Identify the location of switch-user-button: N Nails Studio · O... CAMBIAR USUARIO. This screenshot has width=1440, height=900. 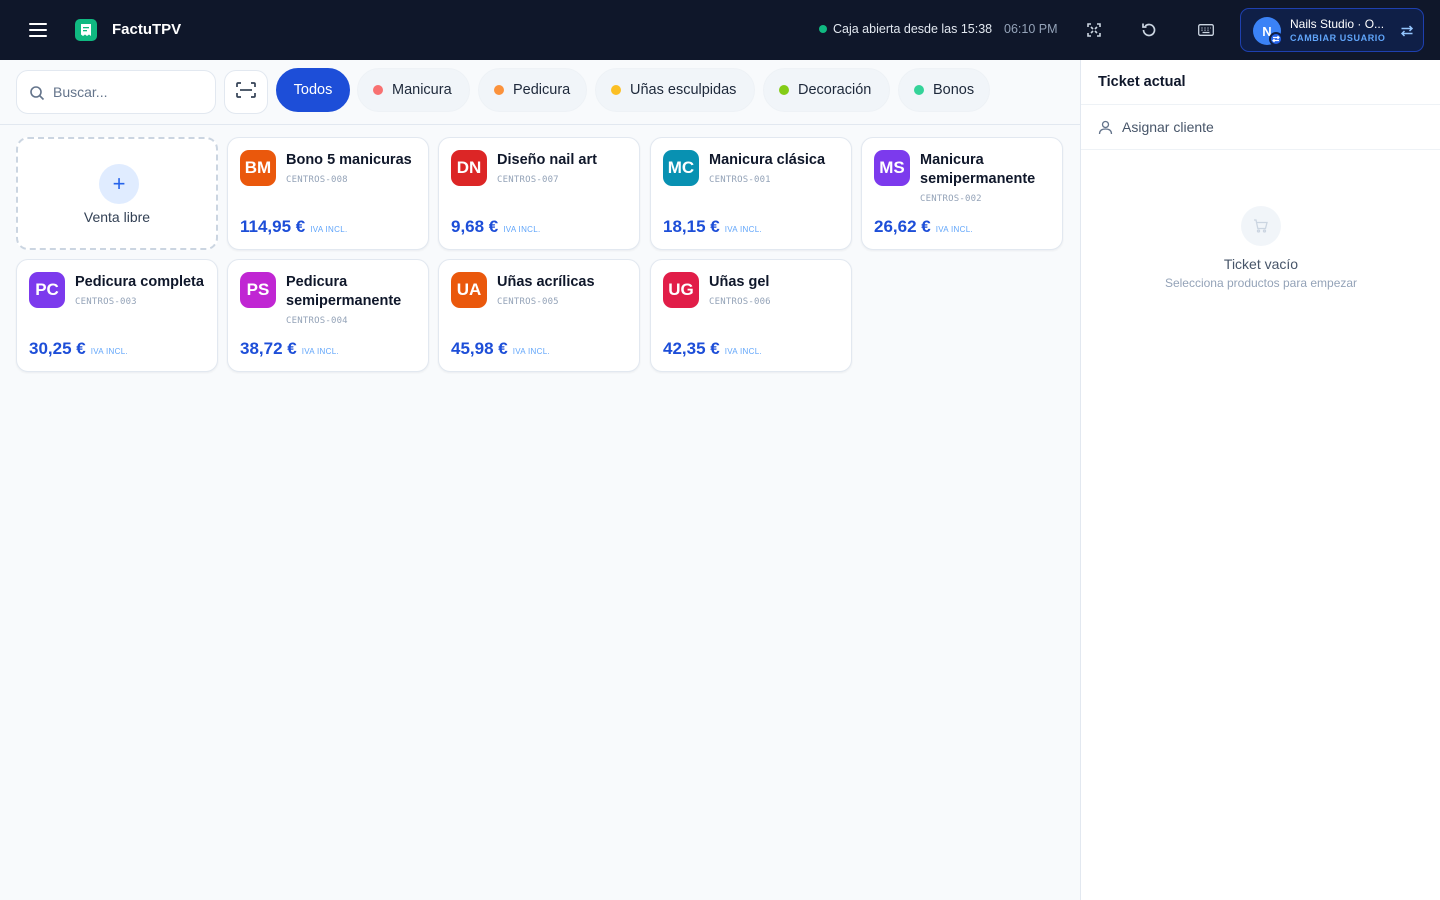
(1332, 30).